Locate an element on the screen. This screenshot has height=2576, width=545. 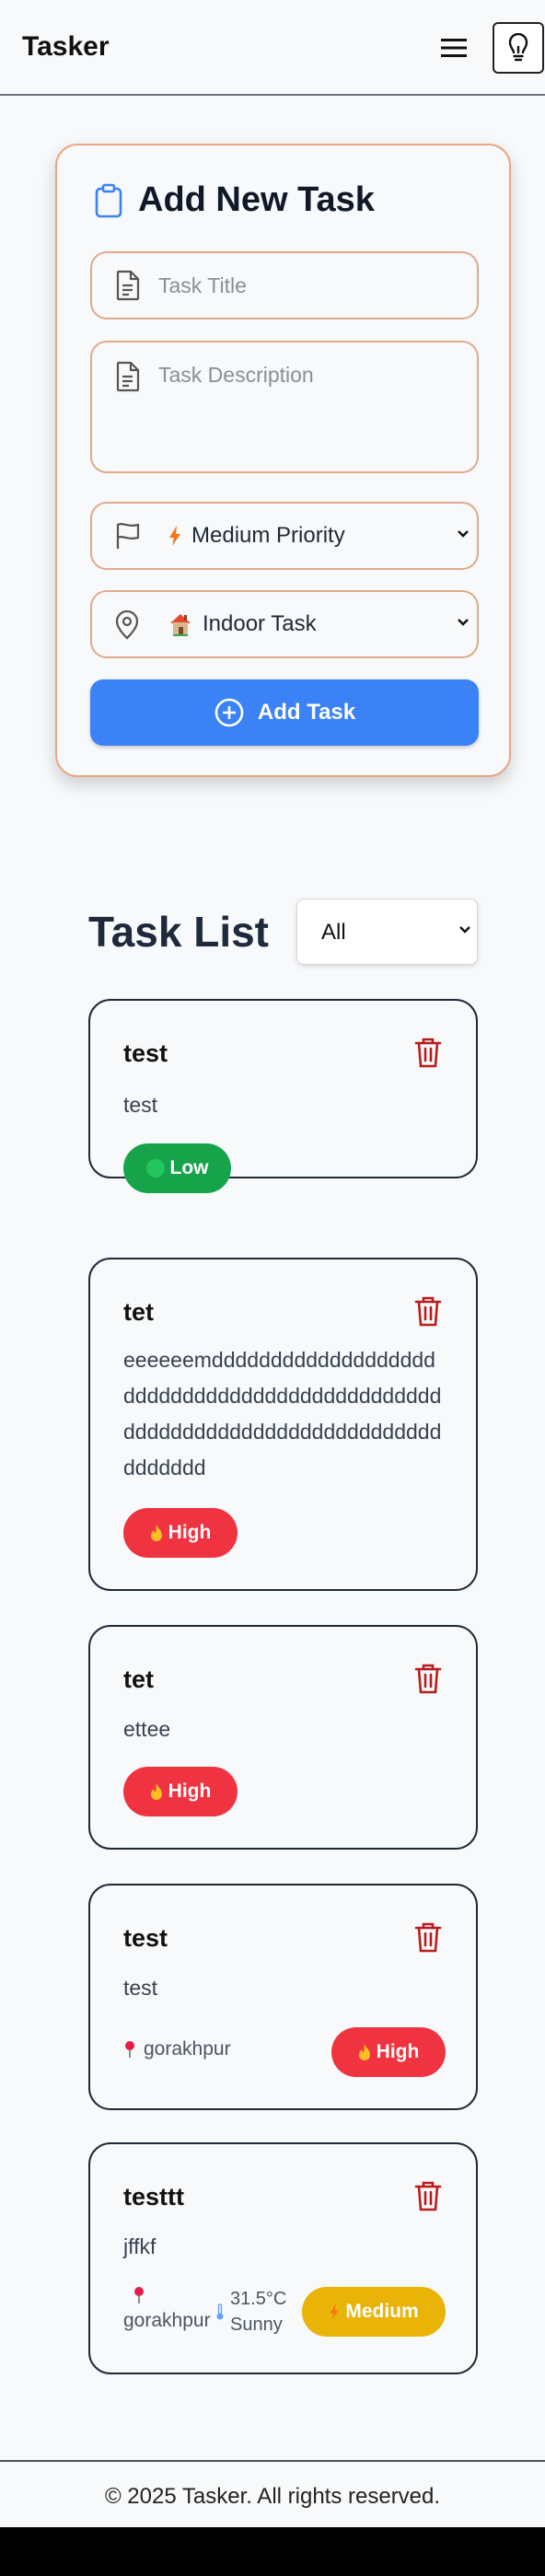
flag-icon is located at coordinates (128, 536).